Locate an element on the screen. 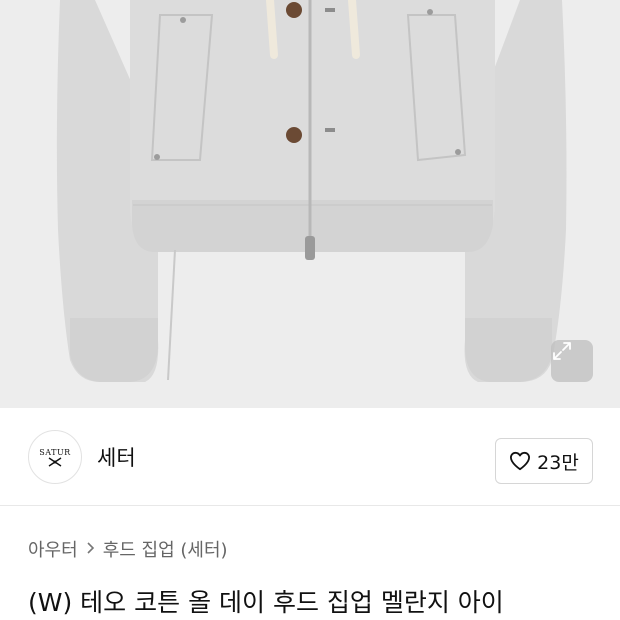 This screenshot has height=620, width=620. brand-name: 세터 is located at coordinates (116, 457).